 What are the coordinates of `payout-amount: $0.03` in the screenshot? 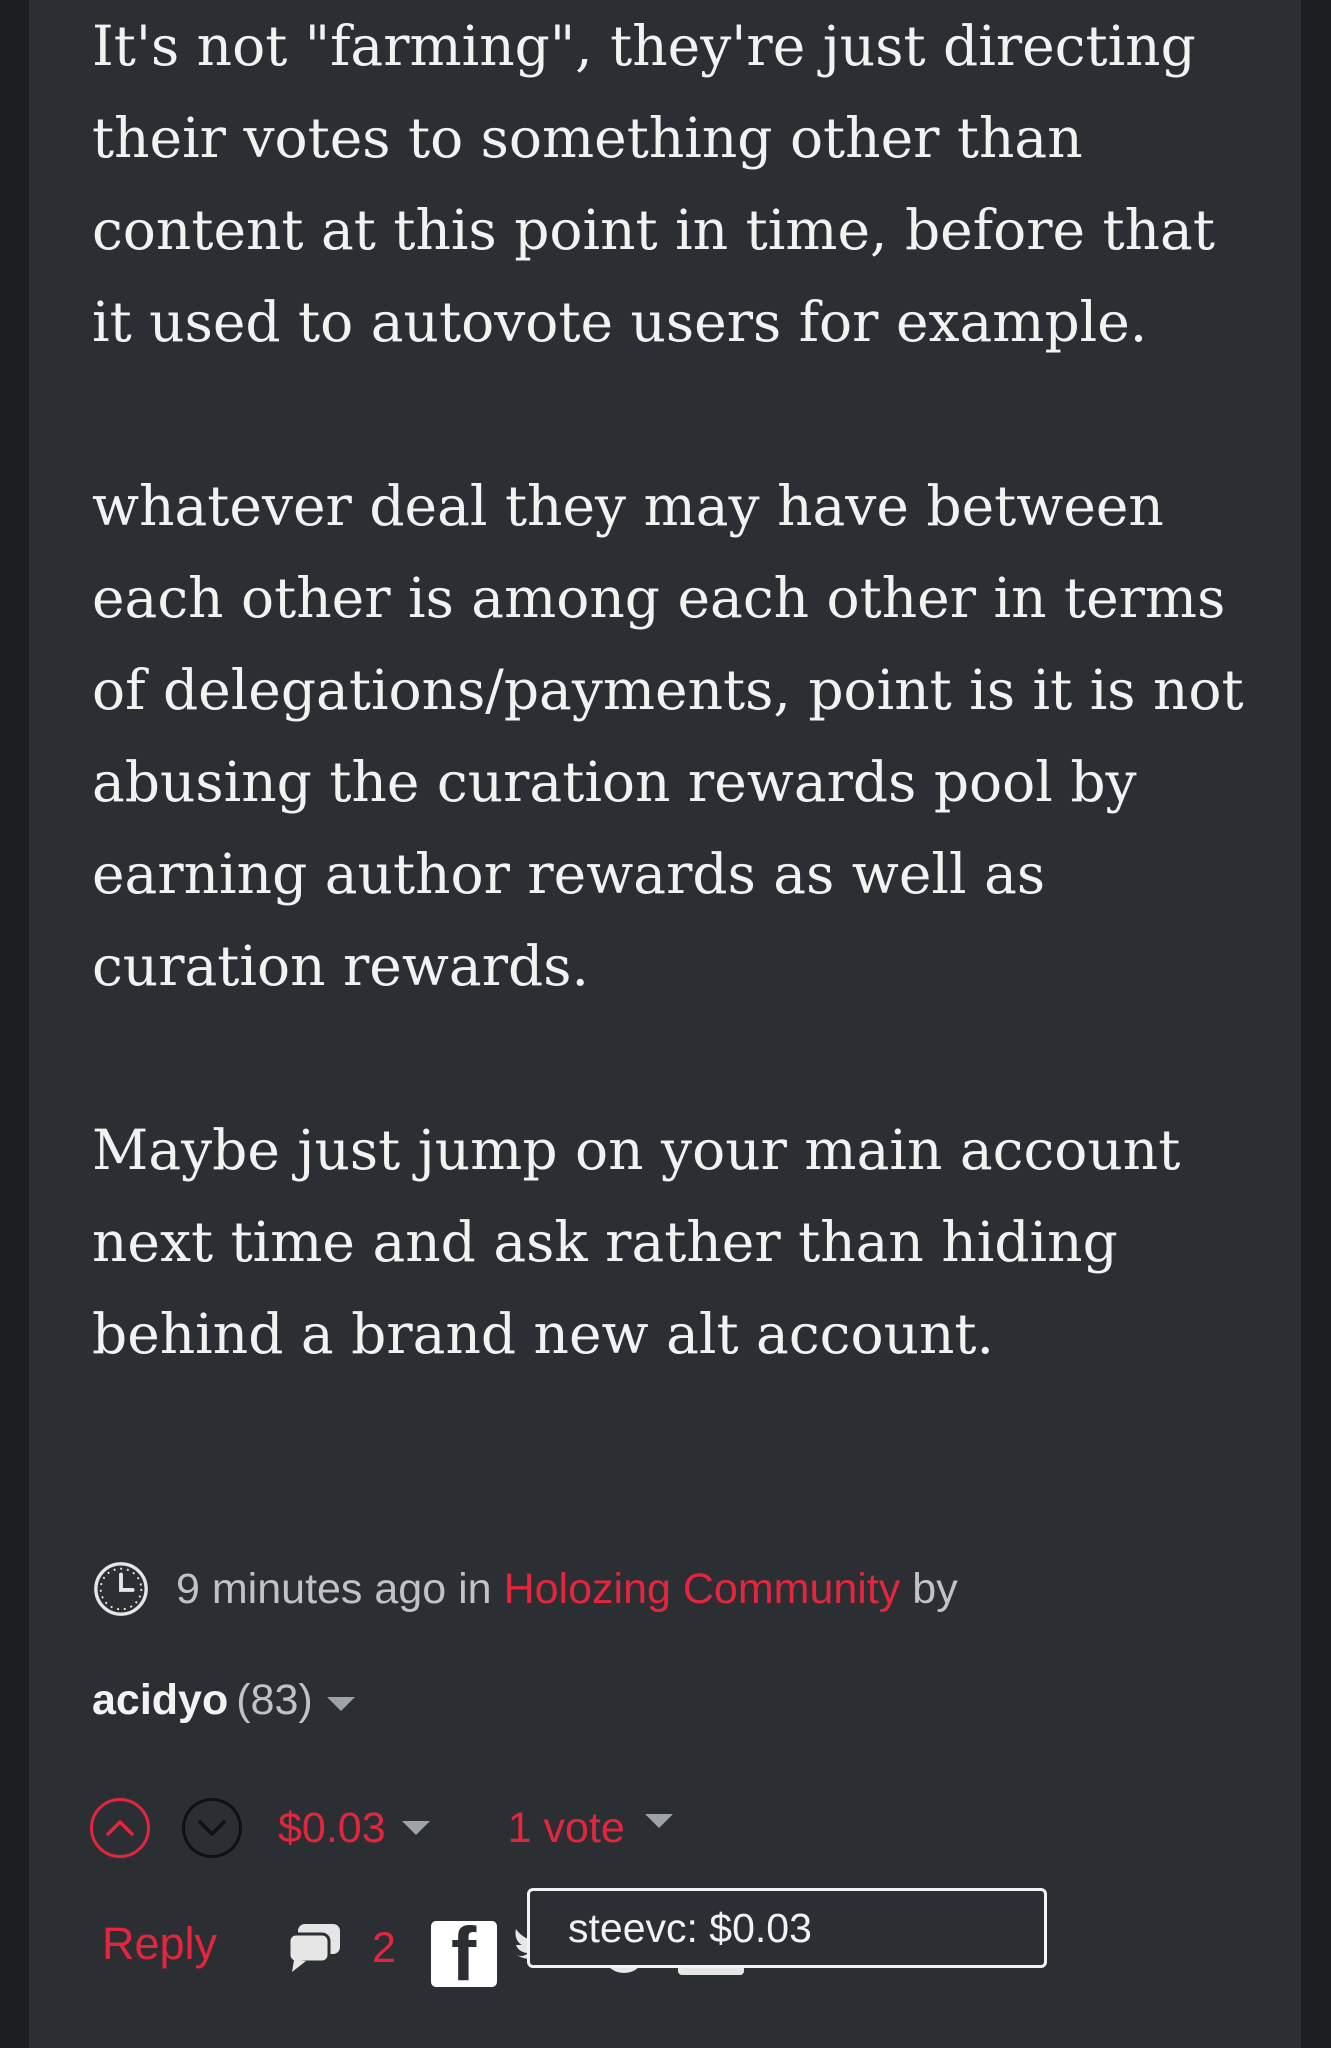 It's located at (332, 1828).